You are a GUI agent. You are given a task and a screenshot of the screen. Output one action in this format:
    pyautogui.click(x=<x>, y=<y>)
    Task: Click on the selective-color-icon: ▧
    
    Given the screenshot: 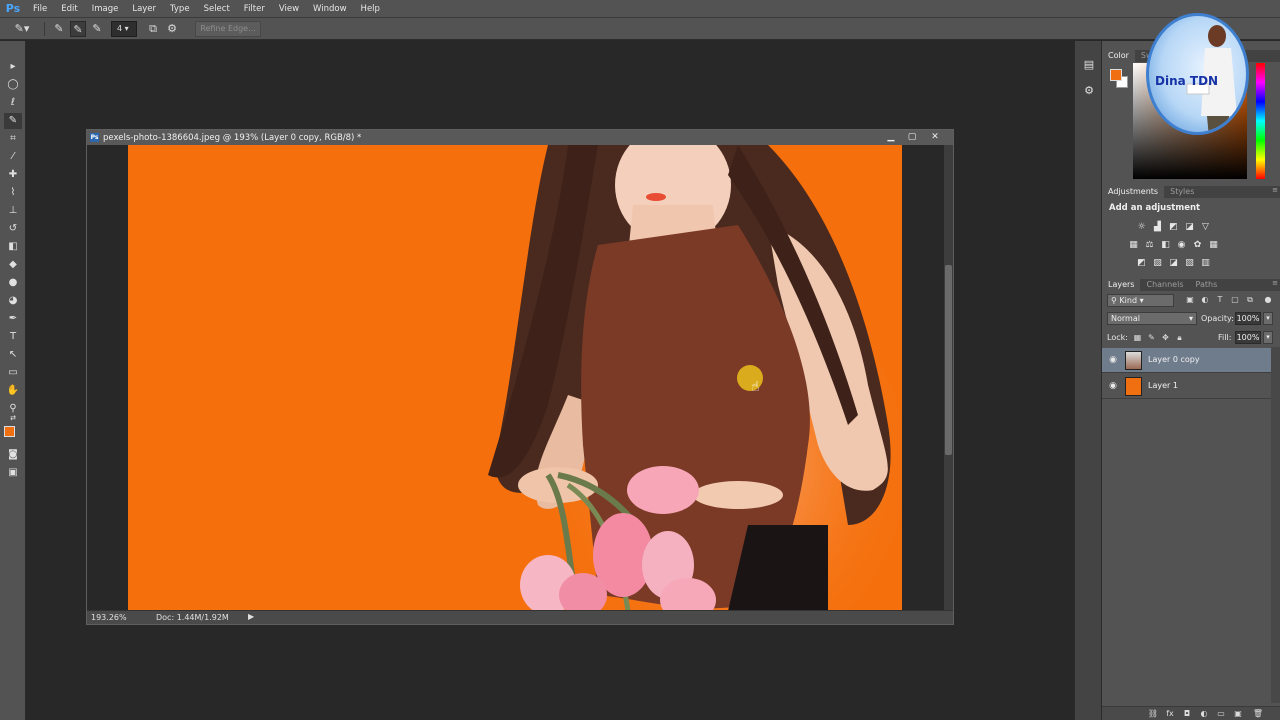 What is the action you would take?
    pyautogui.click(x=1189, y=263)
    